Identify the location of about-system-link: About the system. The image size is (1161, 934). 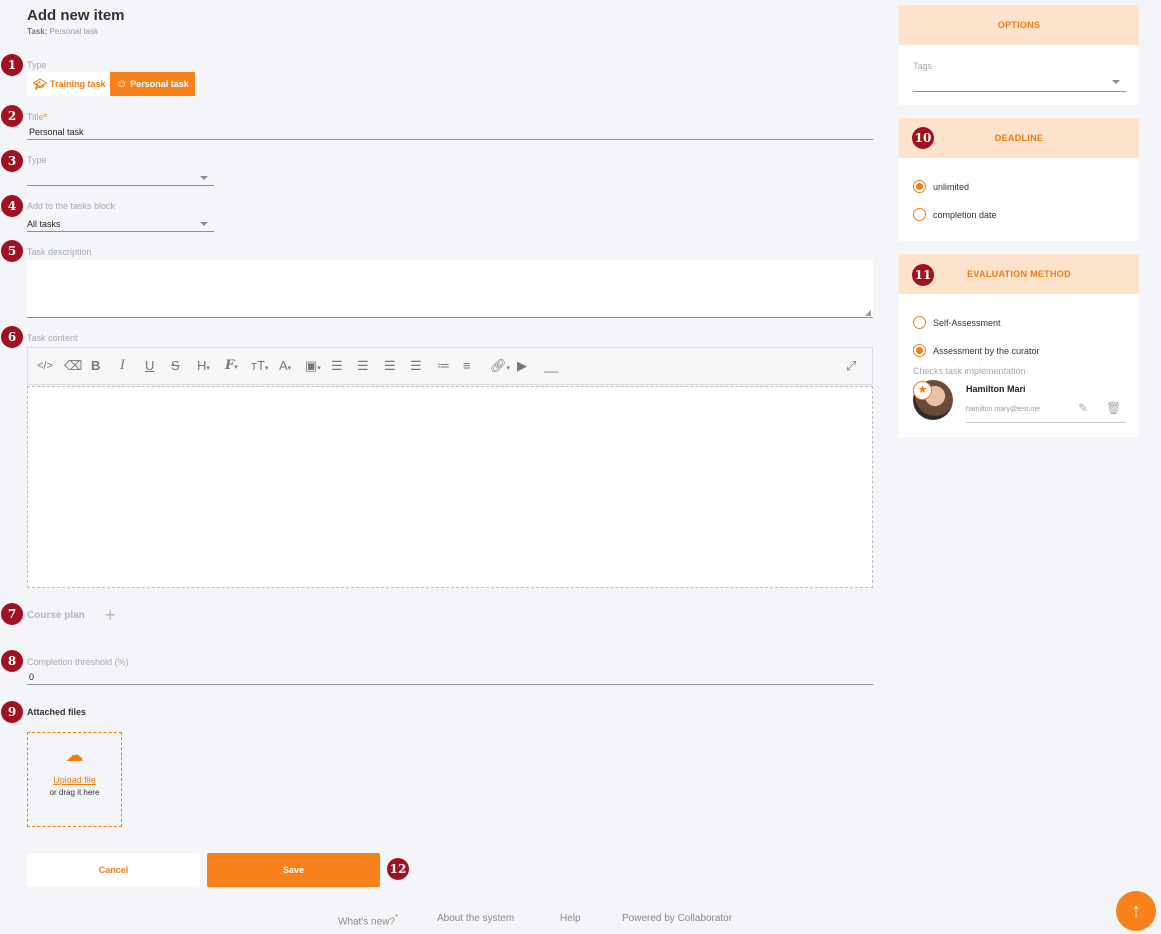
(475, 918).